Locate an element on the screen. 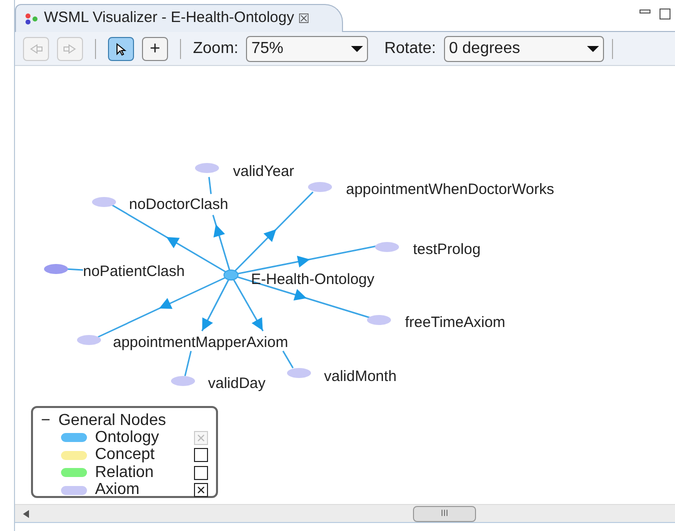 The height and width of the screenshot is (531, 675). node-label: noDoctorClash is located at coordinates (178, 204).